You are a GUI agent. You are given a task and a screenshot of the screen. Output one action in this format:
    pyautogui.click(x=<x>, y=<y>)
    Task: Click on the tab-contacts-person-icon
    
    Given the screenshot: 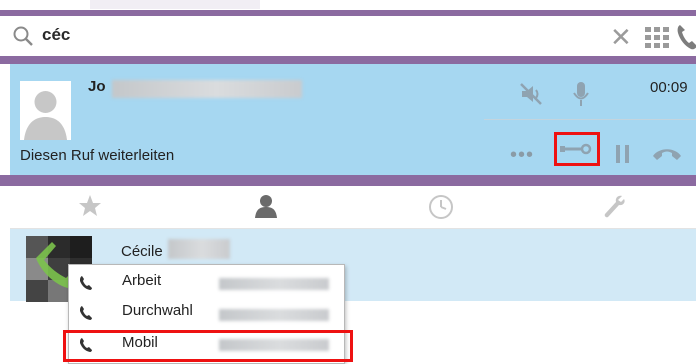 What is the action you would take?
    pyautogui.click(x=266, y=208)
    